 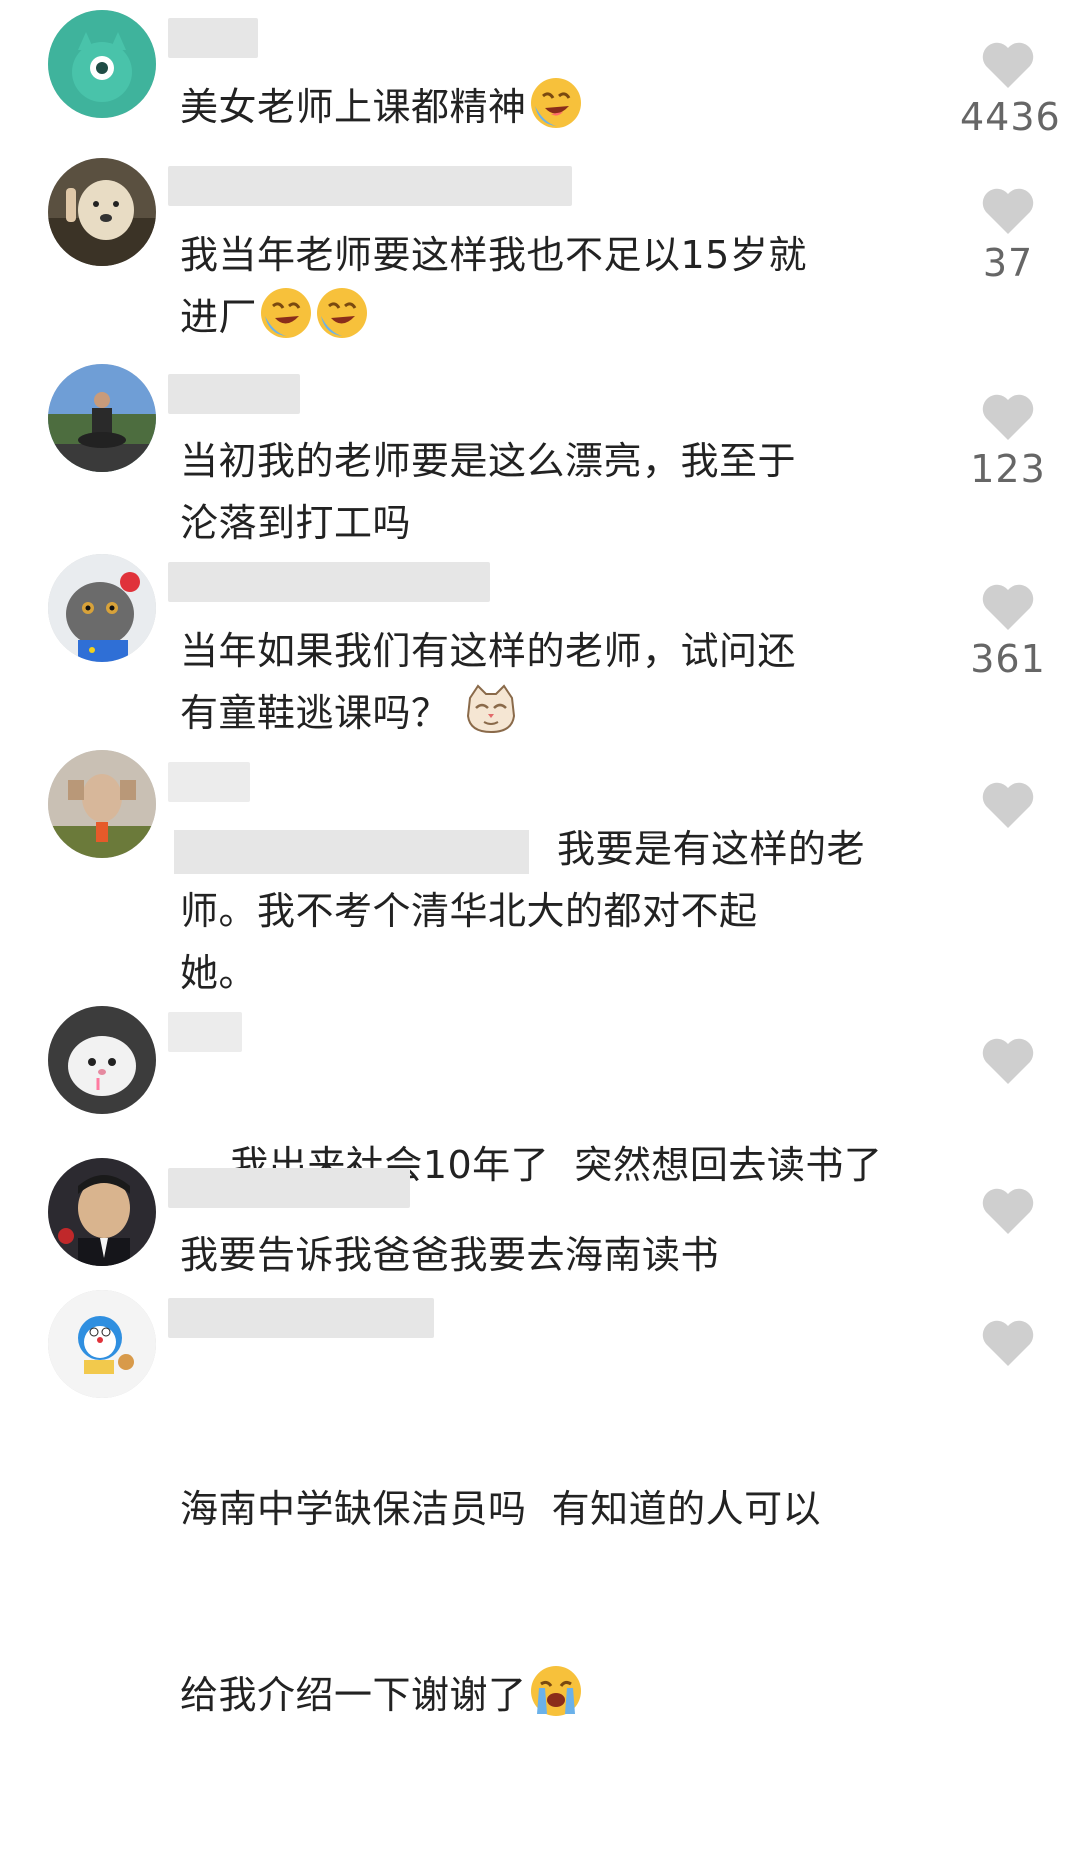 What do you see at coordinates (351, 851) in the screenshot?
I see `reply-mention-blurred` at bounding box center [351, 851].